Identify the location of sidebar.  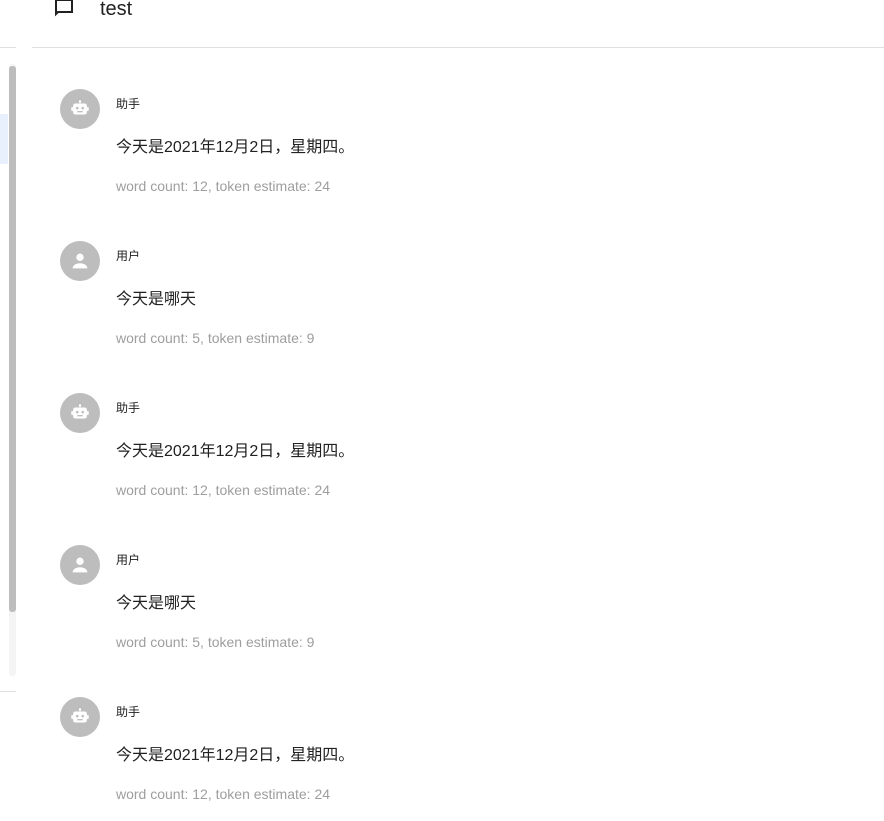
(8, 410).